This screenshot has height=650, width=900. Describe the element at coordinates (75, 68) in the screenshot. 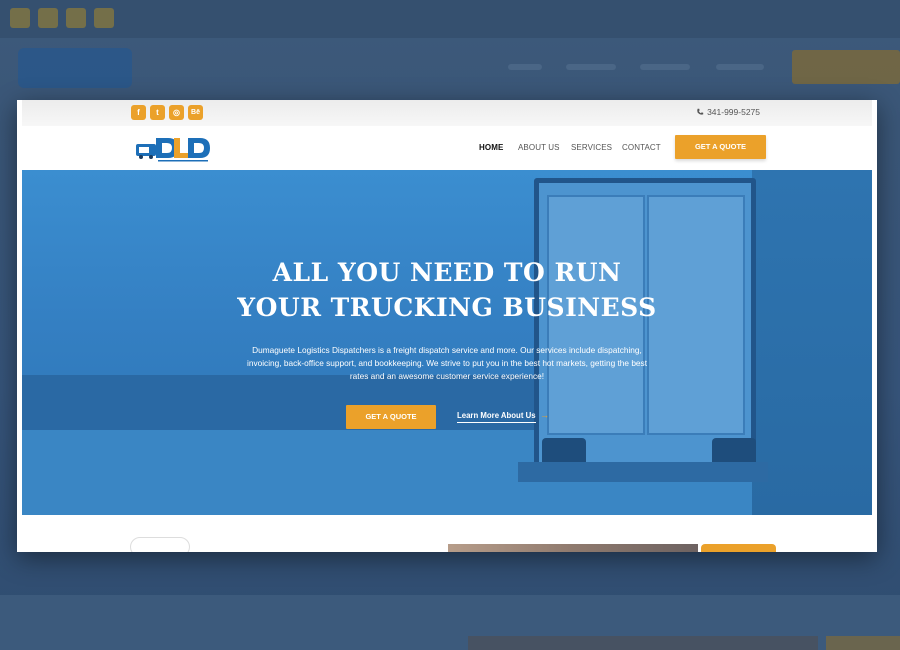

I see `blurred-logo` at that location.